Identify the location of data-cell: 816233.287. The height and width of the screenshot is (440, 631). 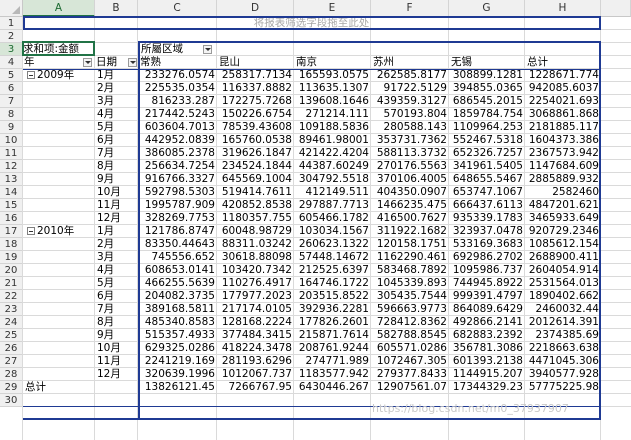
(177, 101).